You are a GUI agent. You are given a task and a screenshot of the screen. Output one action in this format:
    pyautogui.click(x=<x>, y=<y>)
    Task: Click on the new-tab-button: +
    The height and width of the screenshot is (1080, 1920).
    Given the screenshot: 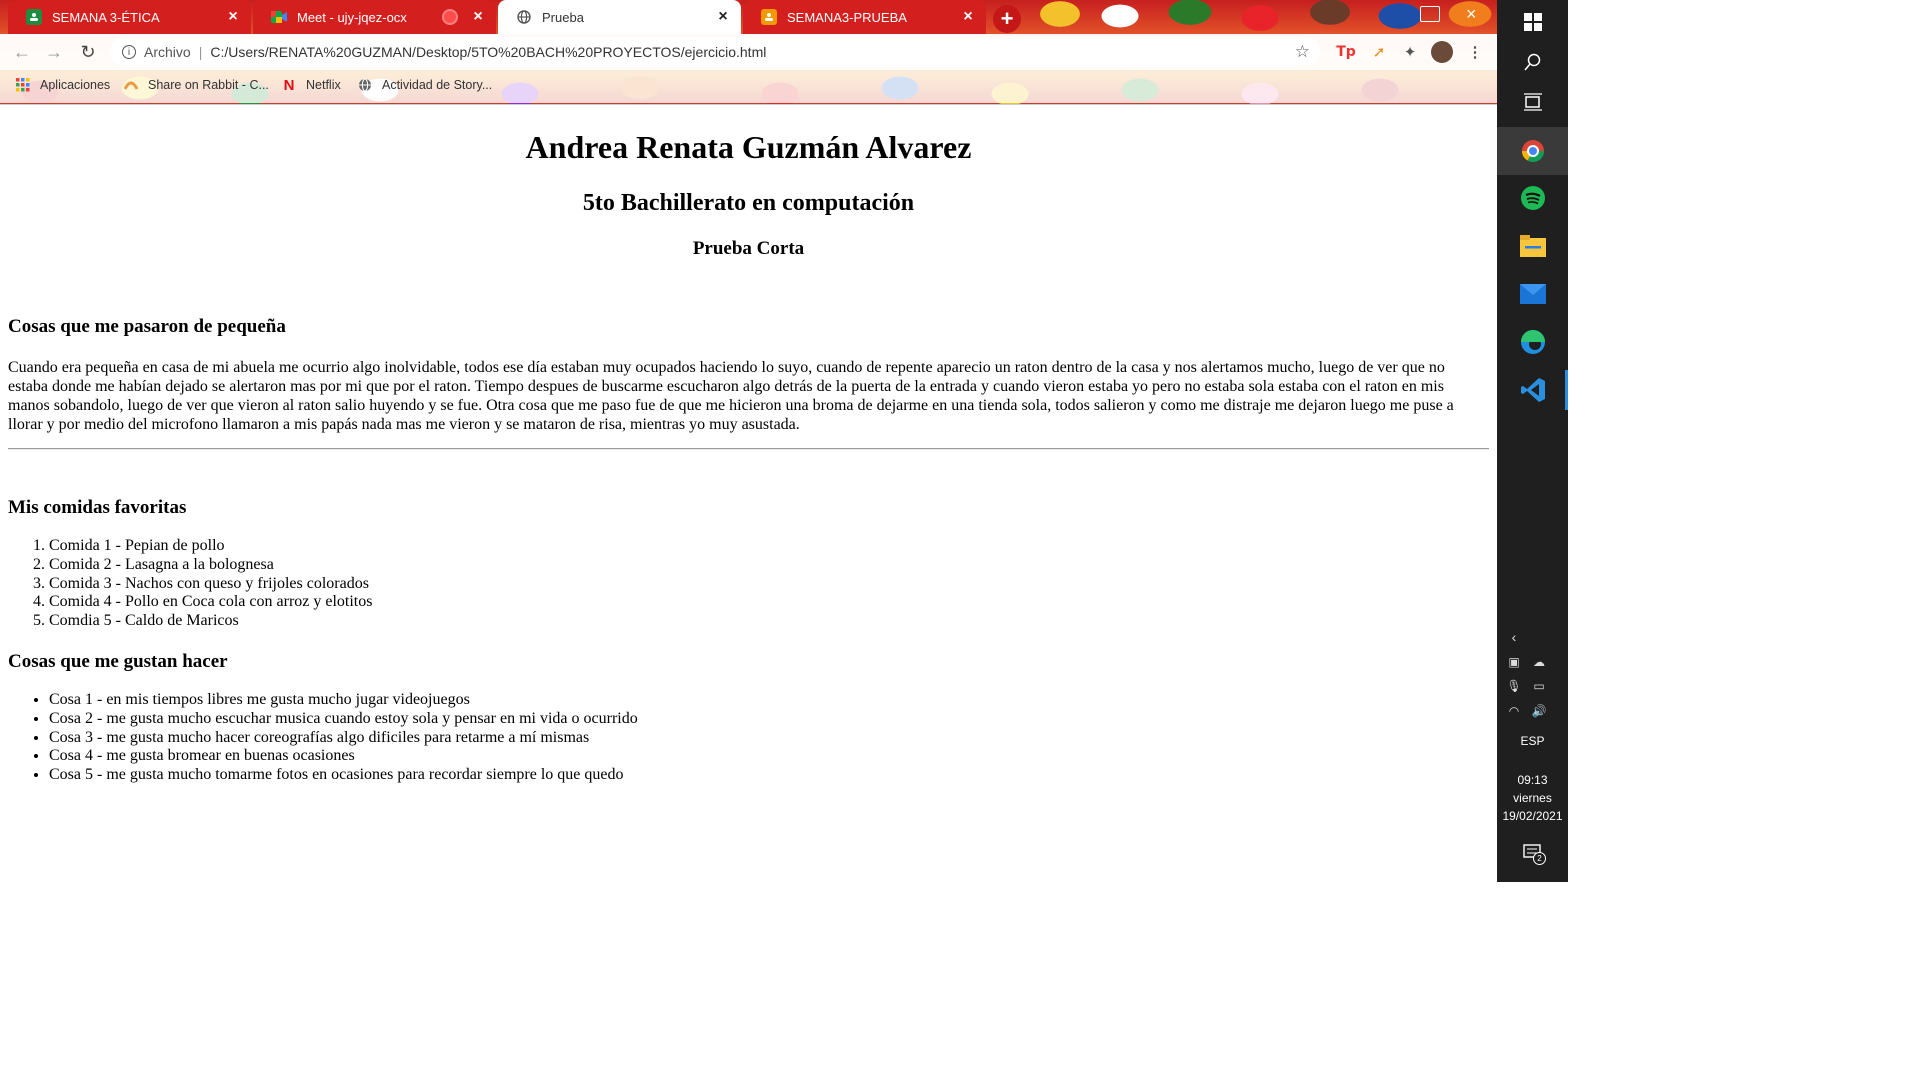 What is the action you would take?
    pyautogui.click(x=1007, y=19)
    